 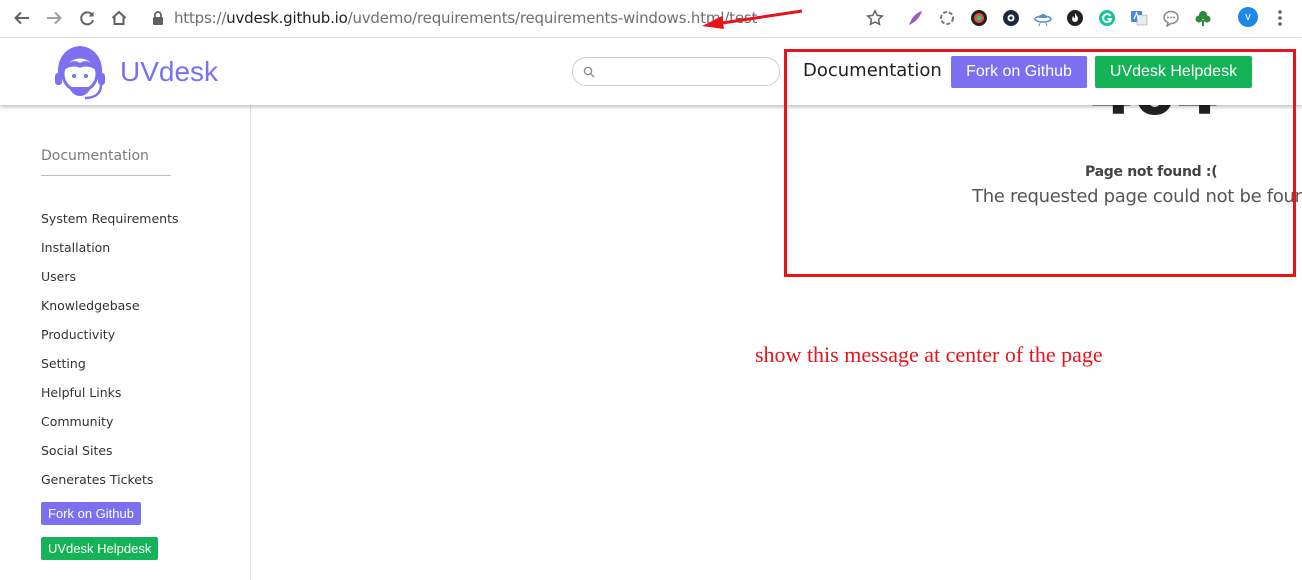 I want to click on arrow-right-icon, so click(x=54, y=18).